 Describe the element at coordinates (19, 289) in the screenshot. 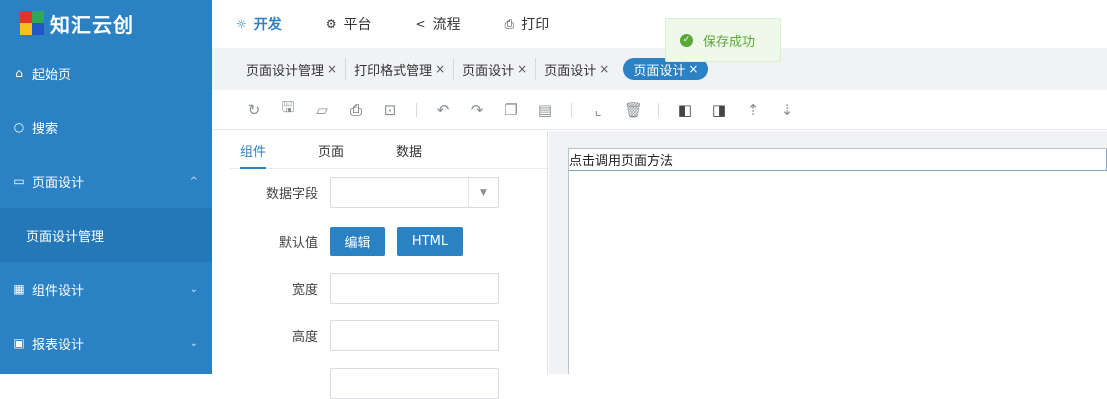

I see `grid-icon: ▦` at that location.